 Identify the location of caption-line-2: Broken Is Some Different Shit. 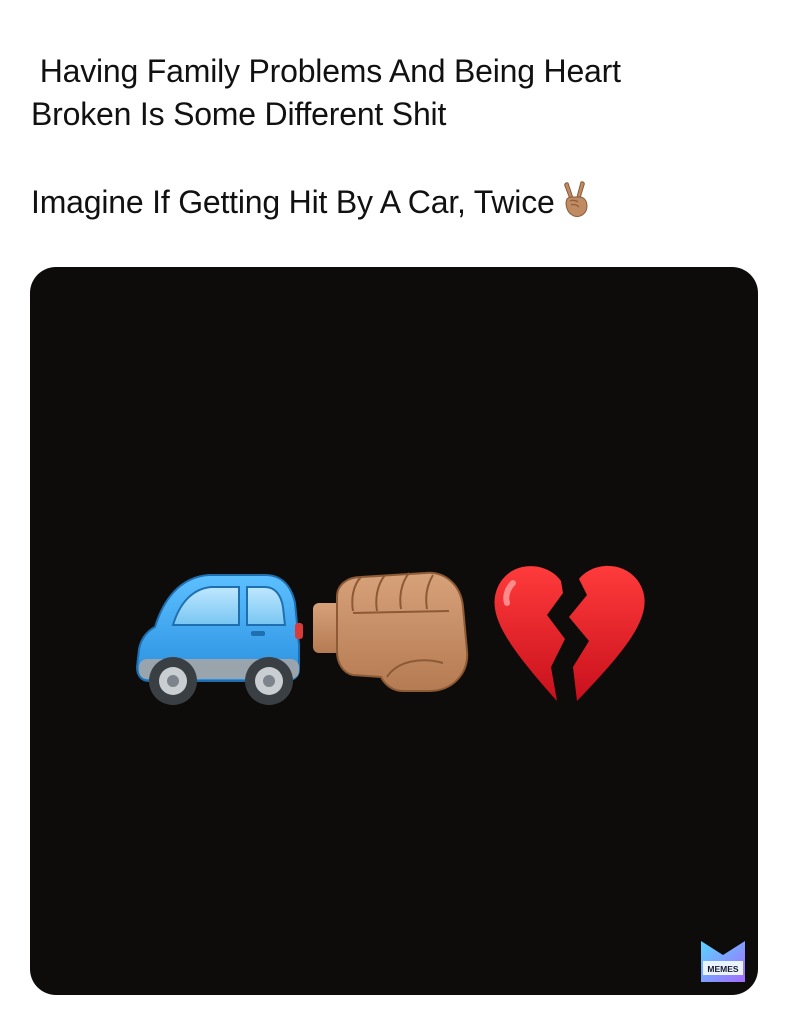
(239, 114).